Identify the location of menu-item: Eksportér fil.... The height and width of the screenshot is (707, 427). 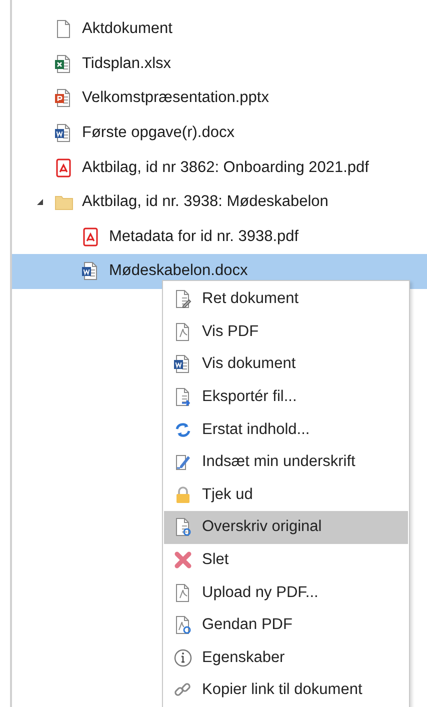
(286, 397).